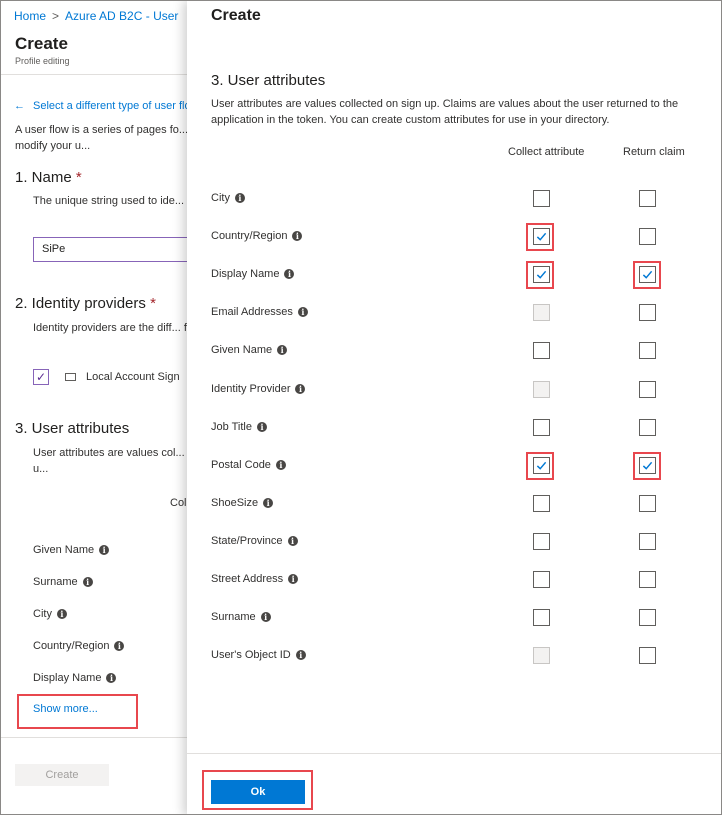  I want to click on breadcrumb: Home > Azure AD B2C - User, so click(96, 16).